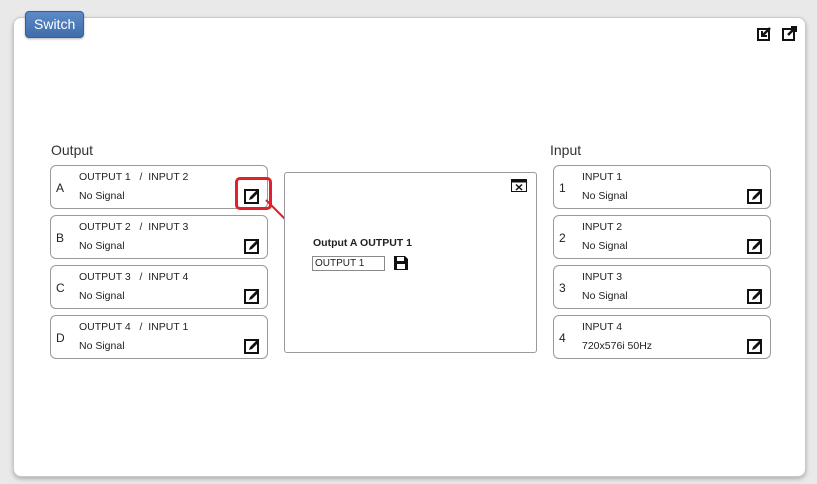 The height and width of the screenshot is (484, 817). What do you see at coordinates (168, 177) in the screenshot?
I see `routed-input: INPUT 2` at bounding box center [168, 177].